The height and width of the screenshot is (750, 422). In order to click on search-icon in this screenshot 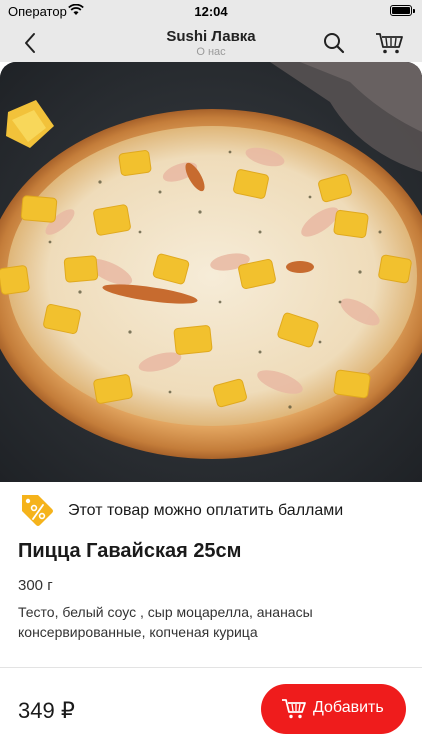, I will do `click(334, 43)`.